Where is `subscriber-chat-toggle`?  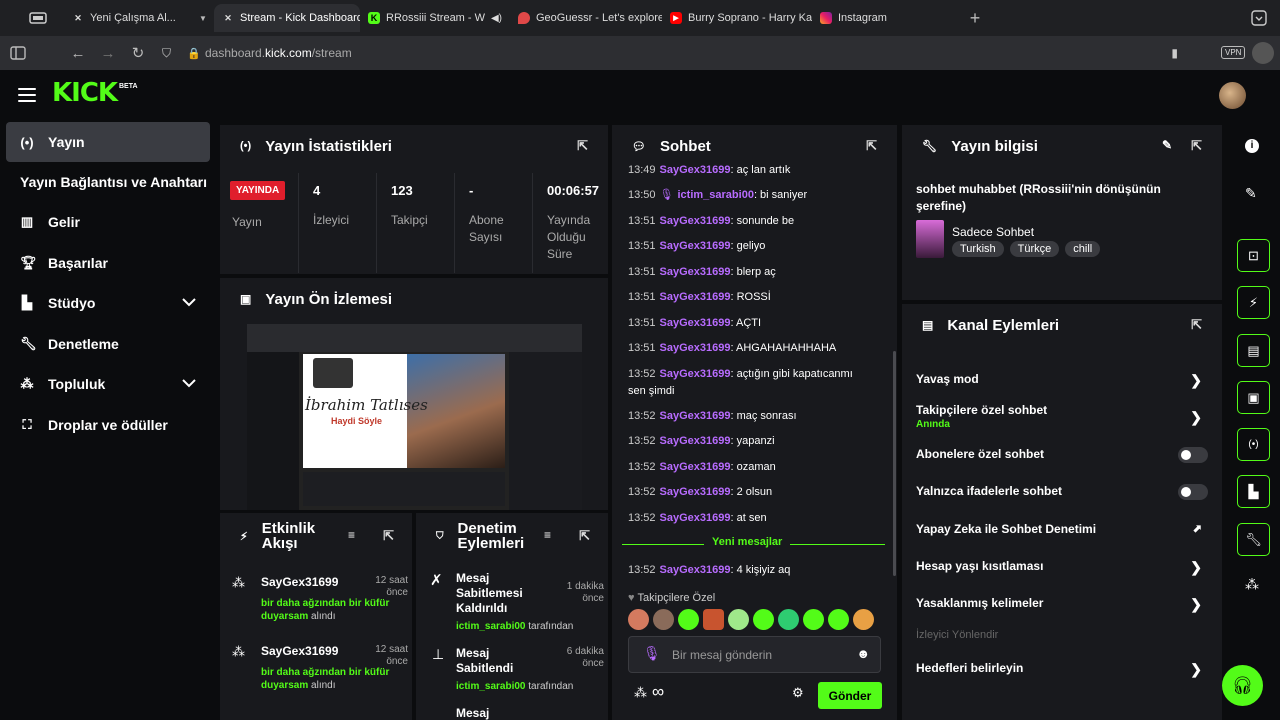 subscriber-chat-toggle is located at coordinates (1193, 455).